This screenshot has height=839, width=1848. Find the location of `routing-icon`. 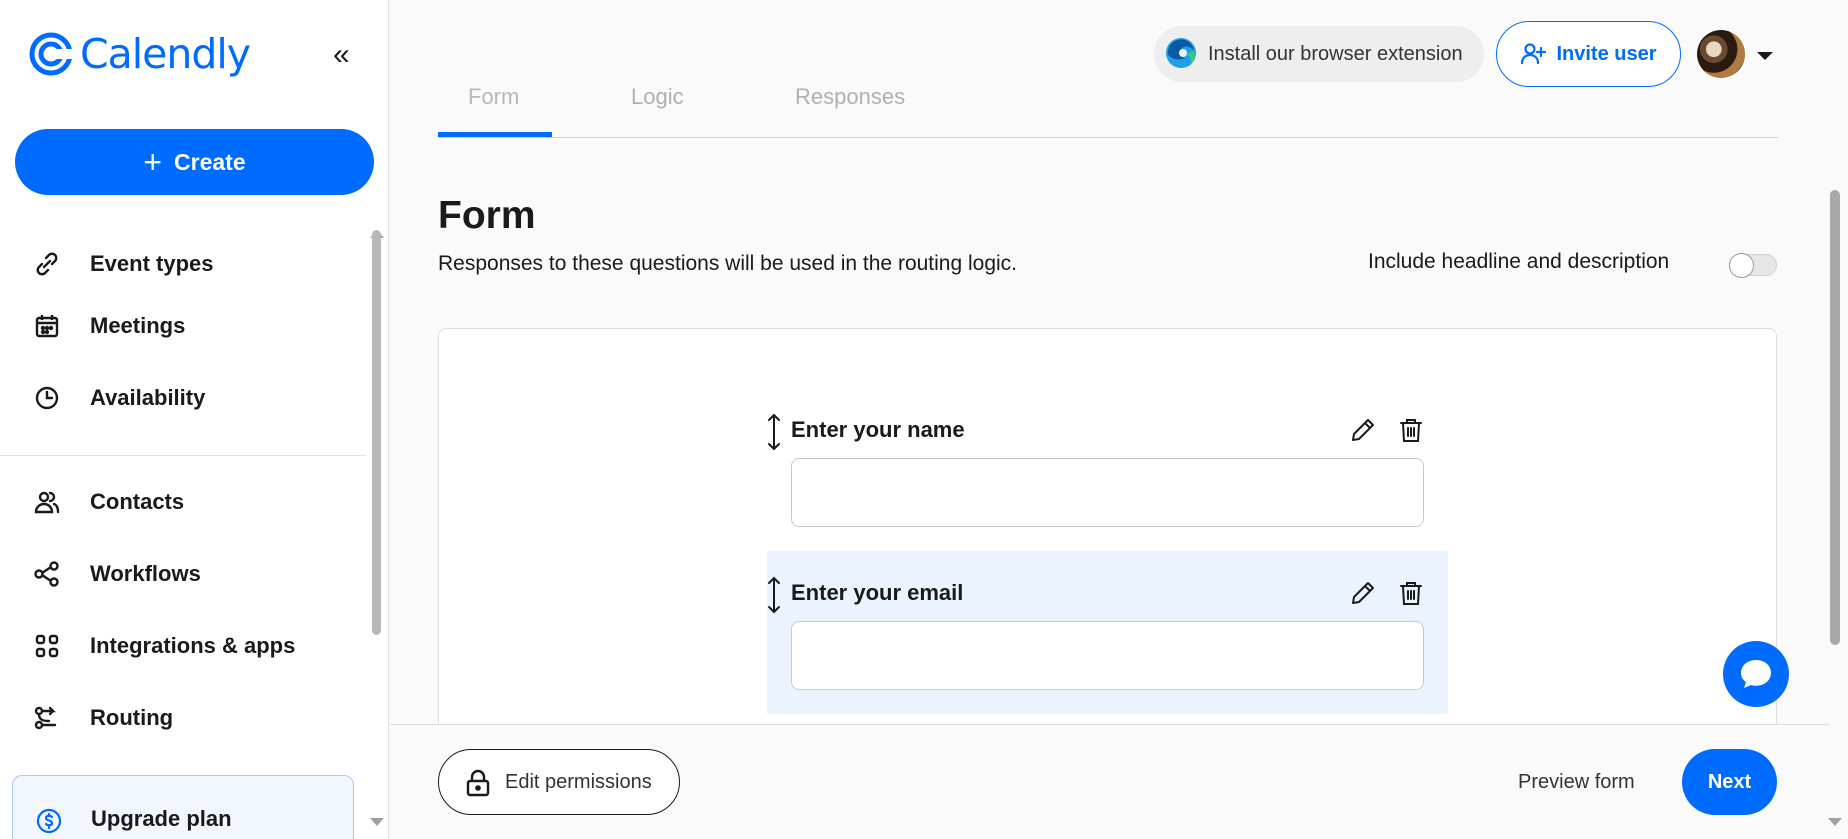

routing-icon is located at coordinates (45, 718).